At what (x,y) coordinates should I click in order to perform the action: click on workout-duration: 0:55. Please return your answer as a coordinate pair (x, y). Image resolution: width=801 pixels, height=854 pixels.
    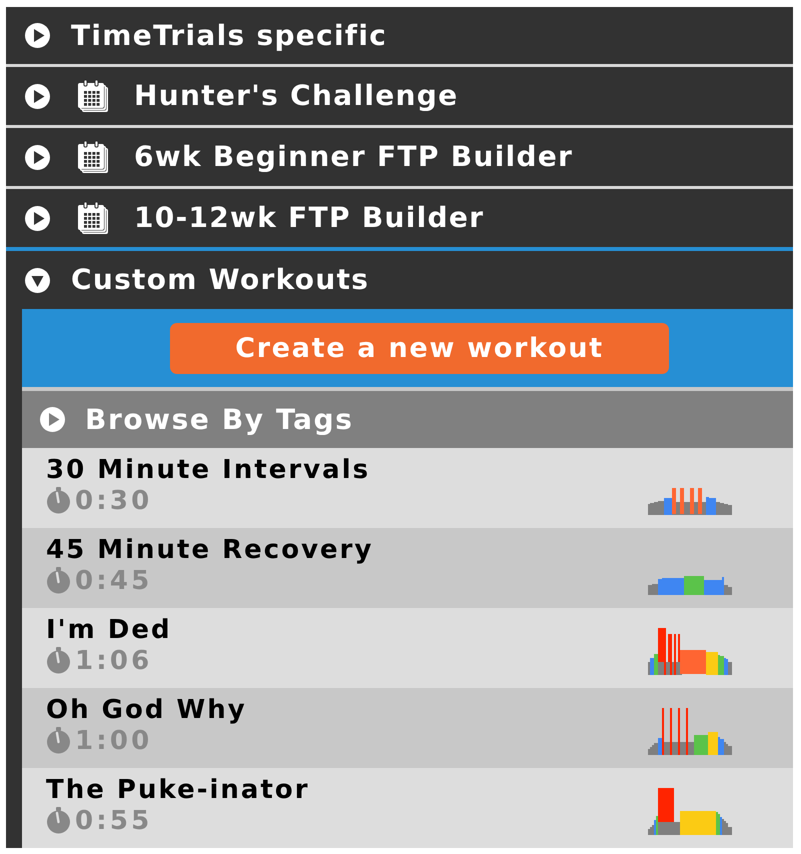
    Looking at the image, I should click on (113, 821).